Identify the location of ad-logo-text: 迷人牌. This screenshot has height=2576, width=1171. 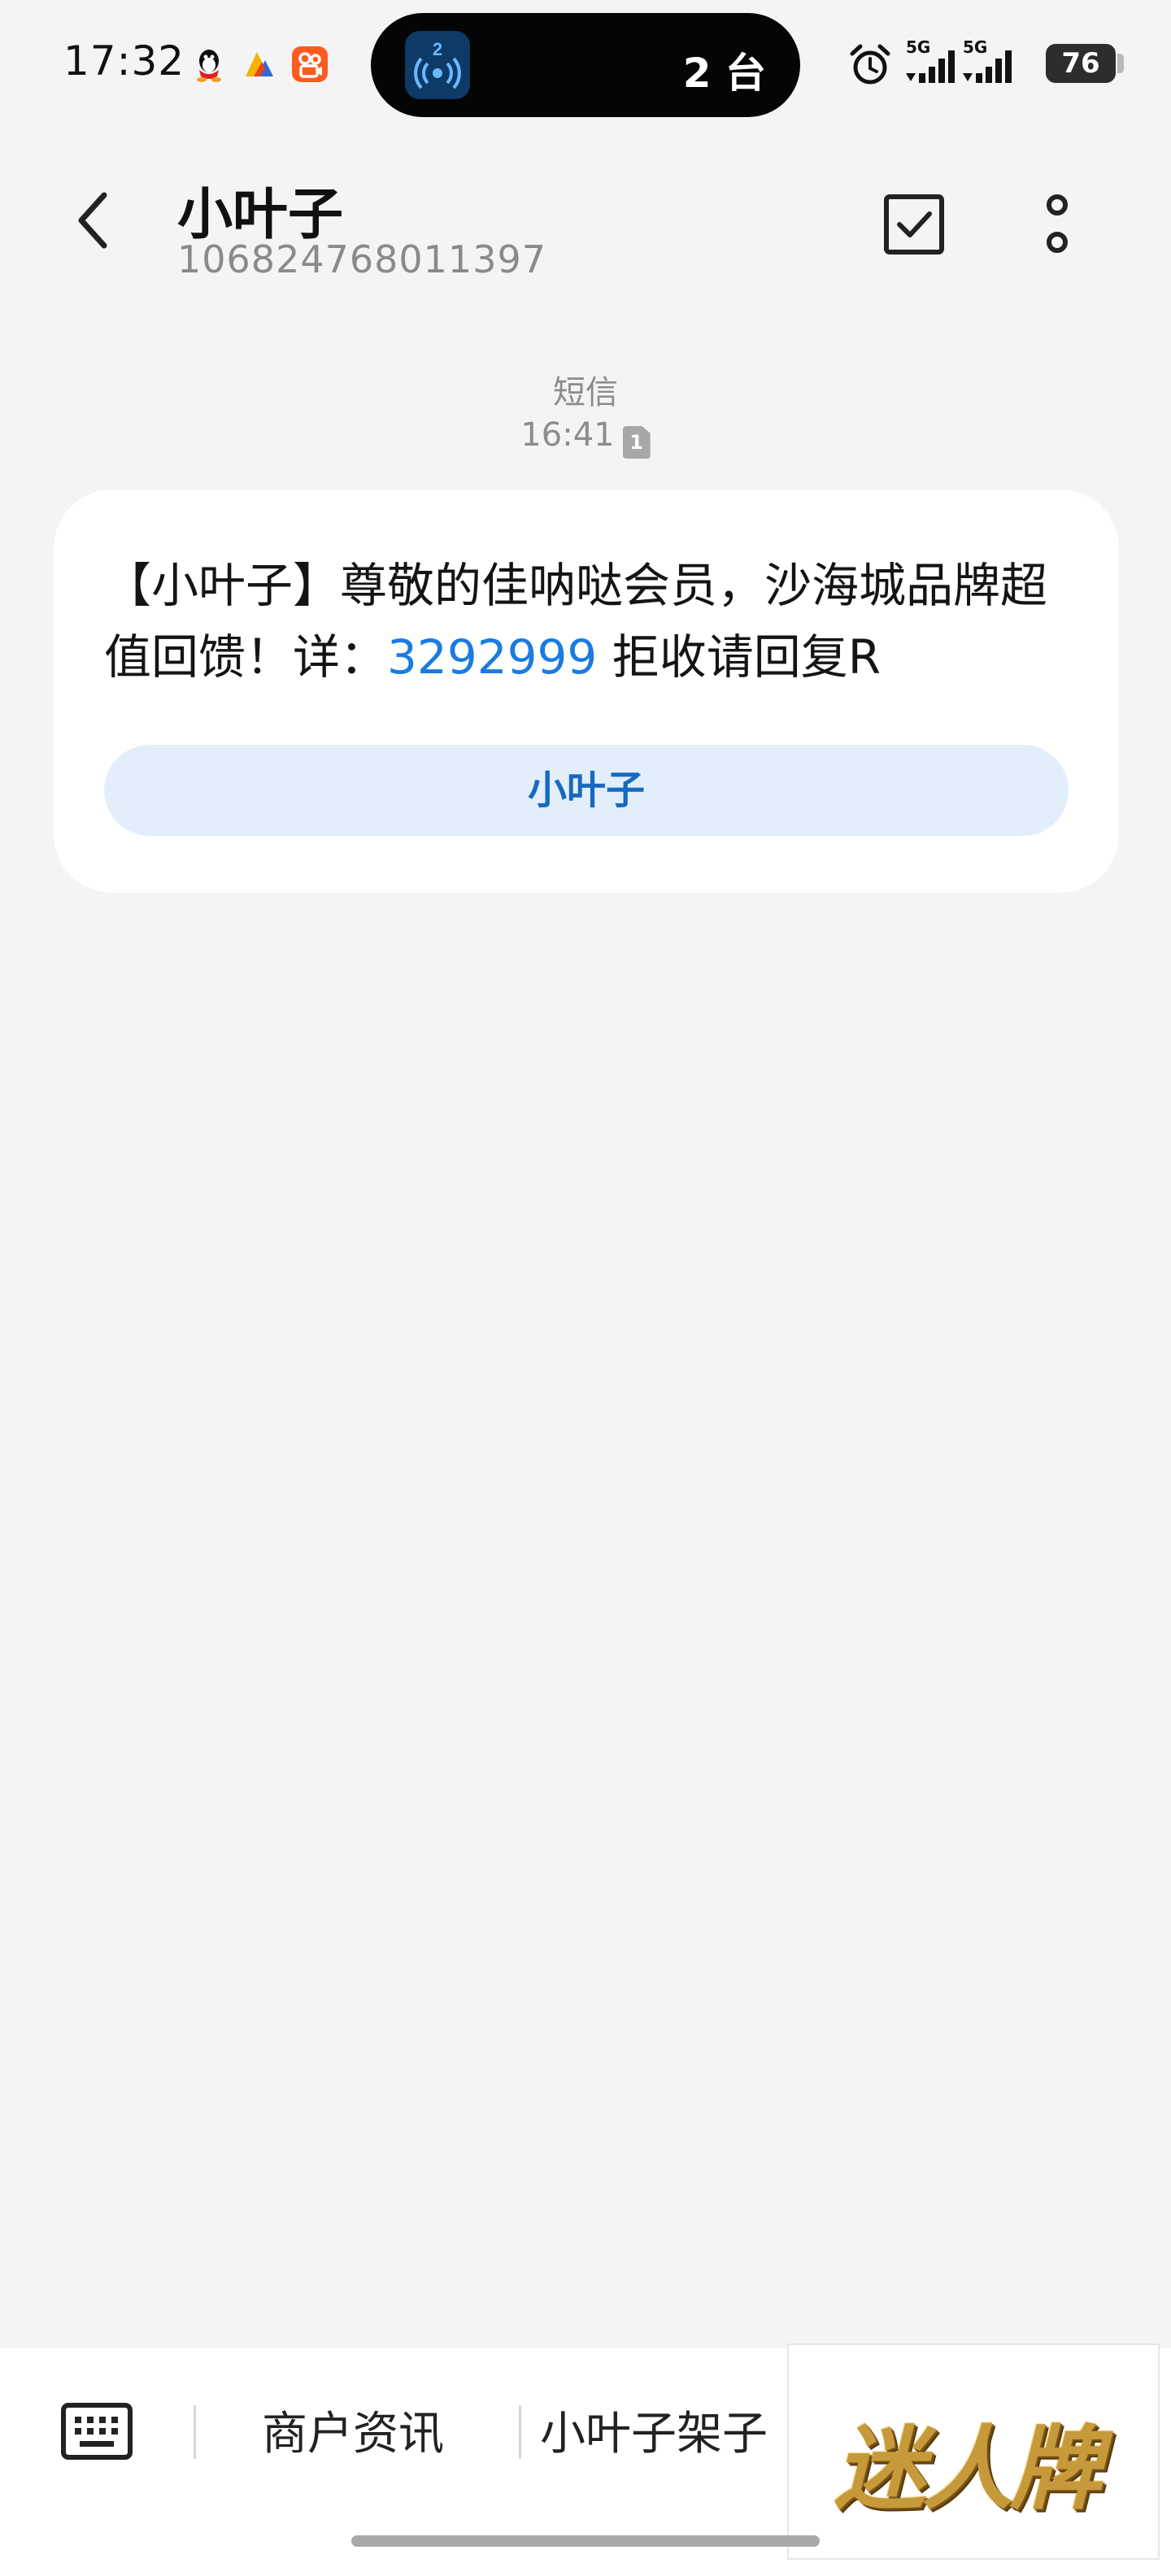
(968, 2469).